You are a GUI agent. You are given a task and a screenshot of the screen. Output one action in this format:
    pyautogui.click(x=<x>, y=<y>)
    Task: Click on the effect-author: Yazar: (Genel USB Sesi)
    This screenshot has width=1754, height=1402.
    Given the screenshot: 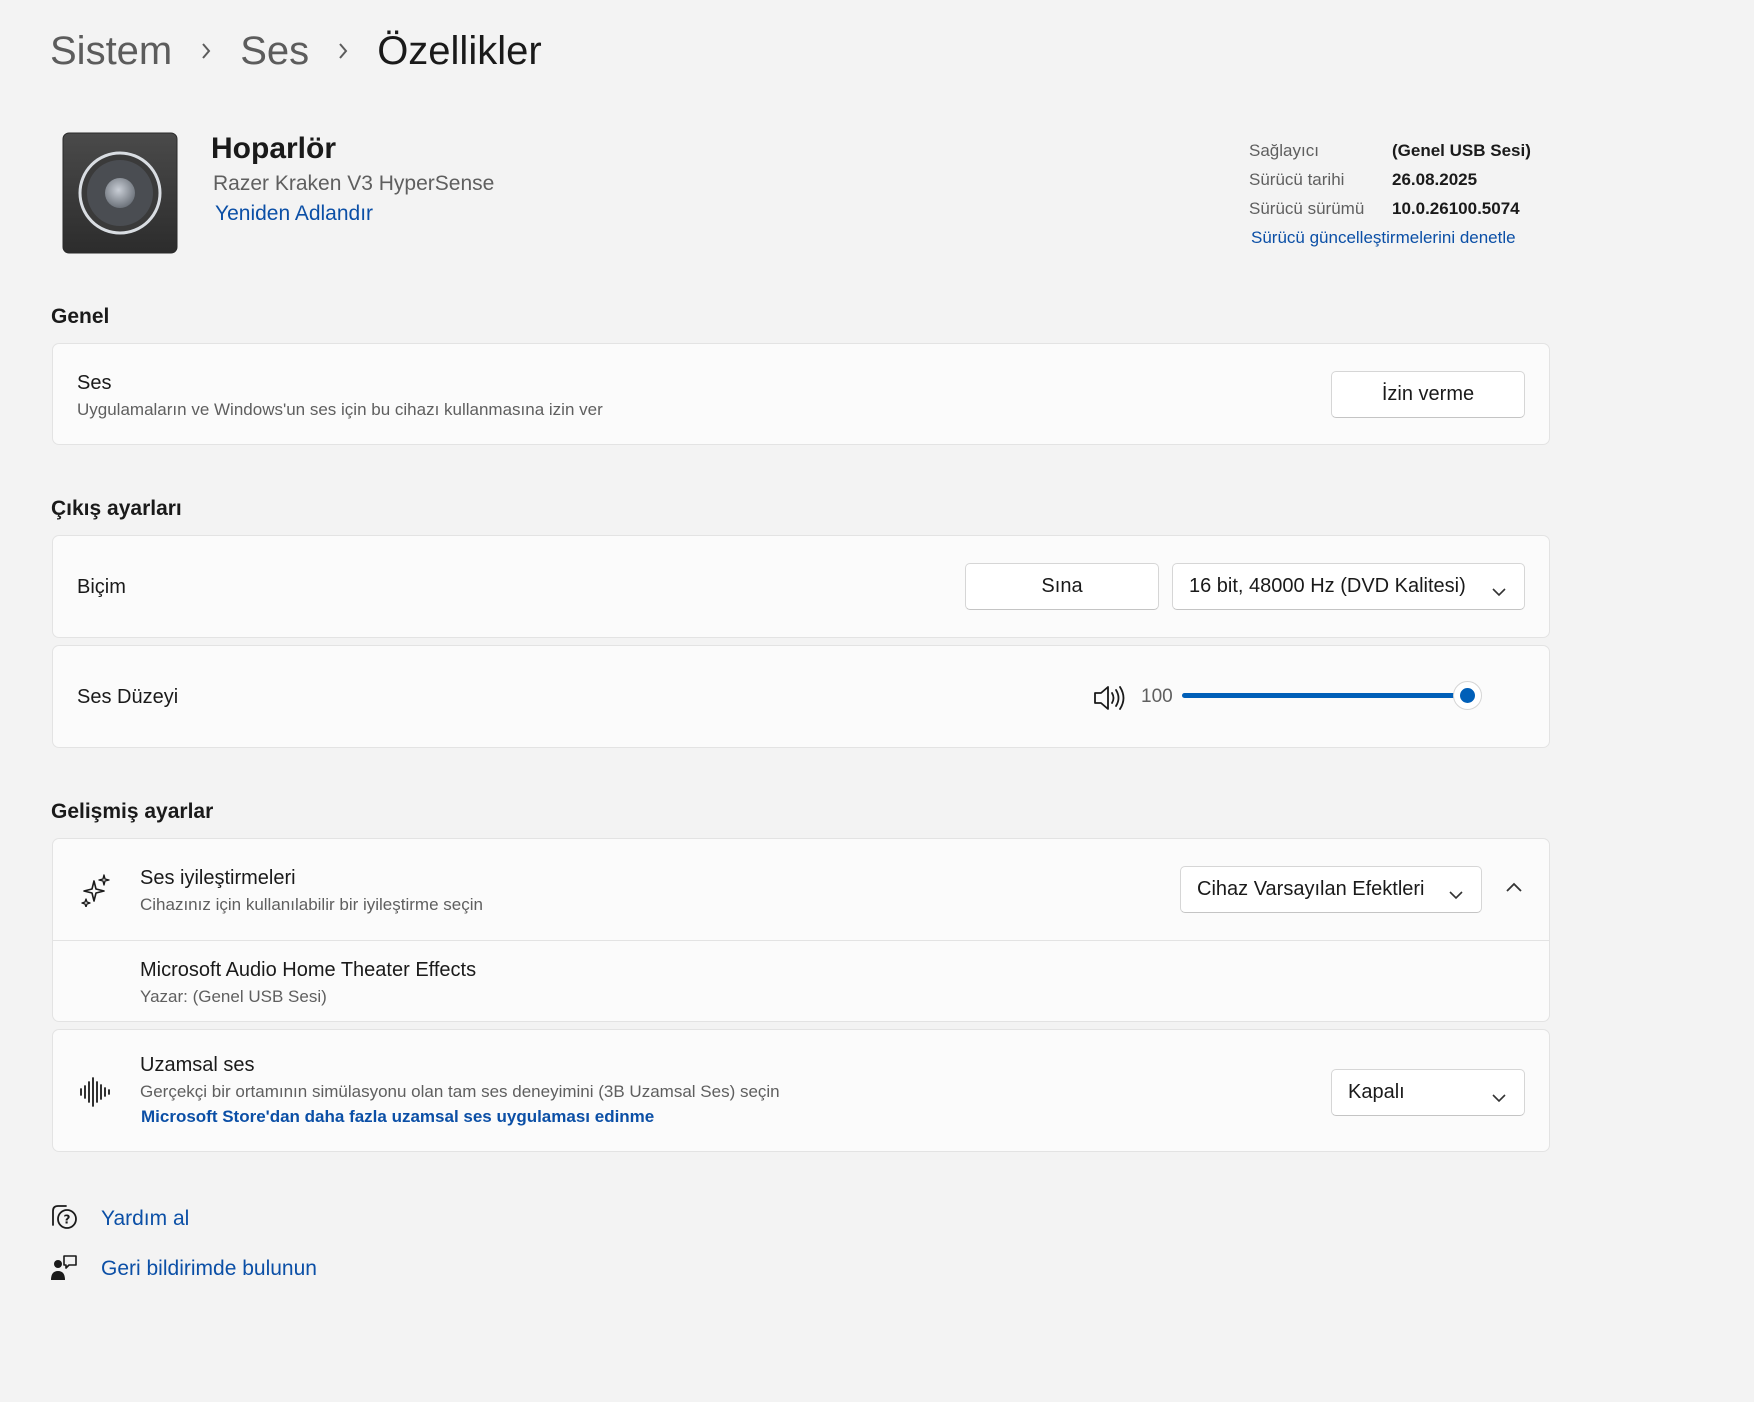 What is the action you would take?
    pyautogui.click(x=233, y=996)
    